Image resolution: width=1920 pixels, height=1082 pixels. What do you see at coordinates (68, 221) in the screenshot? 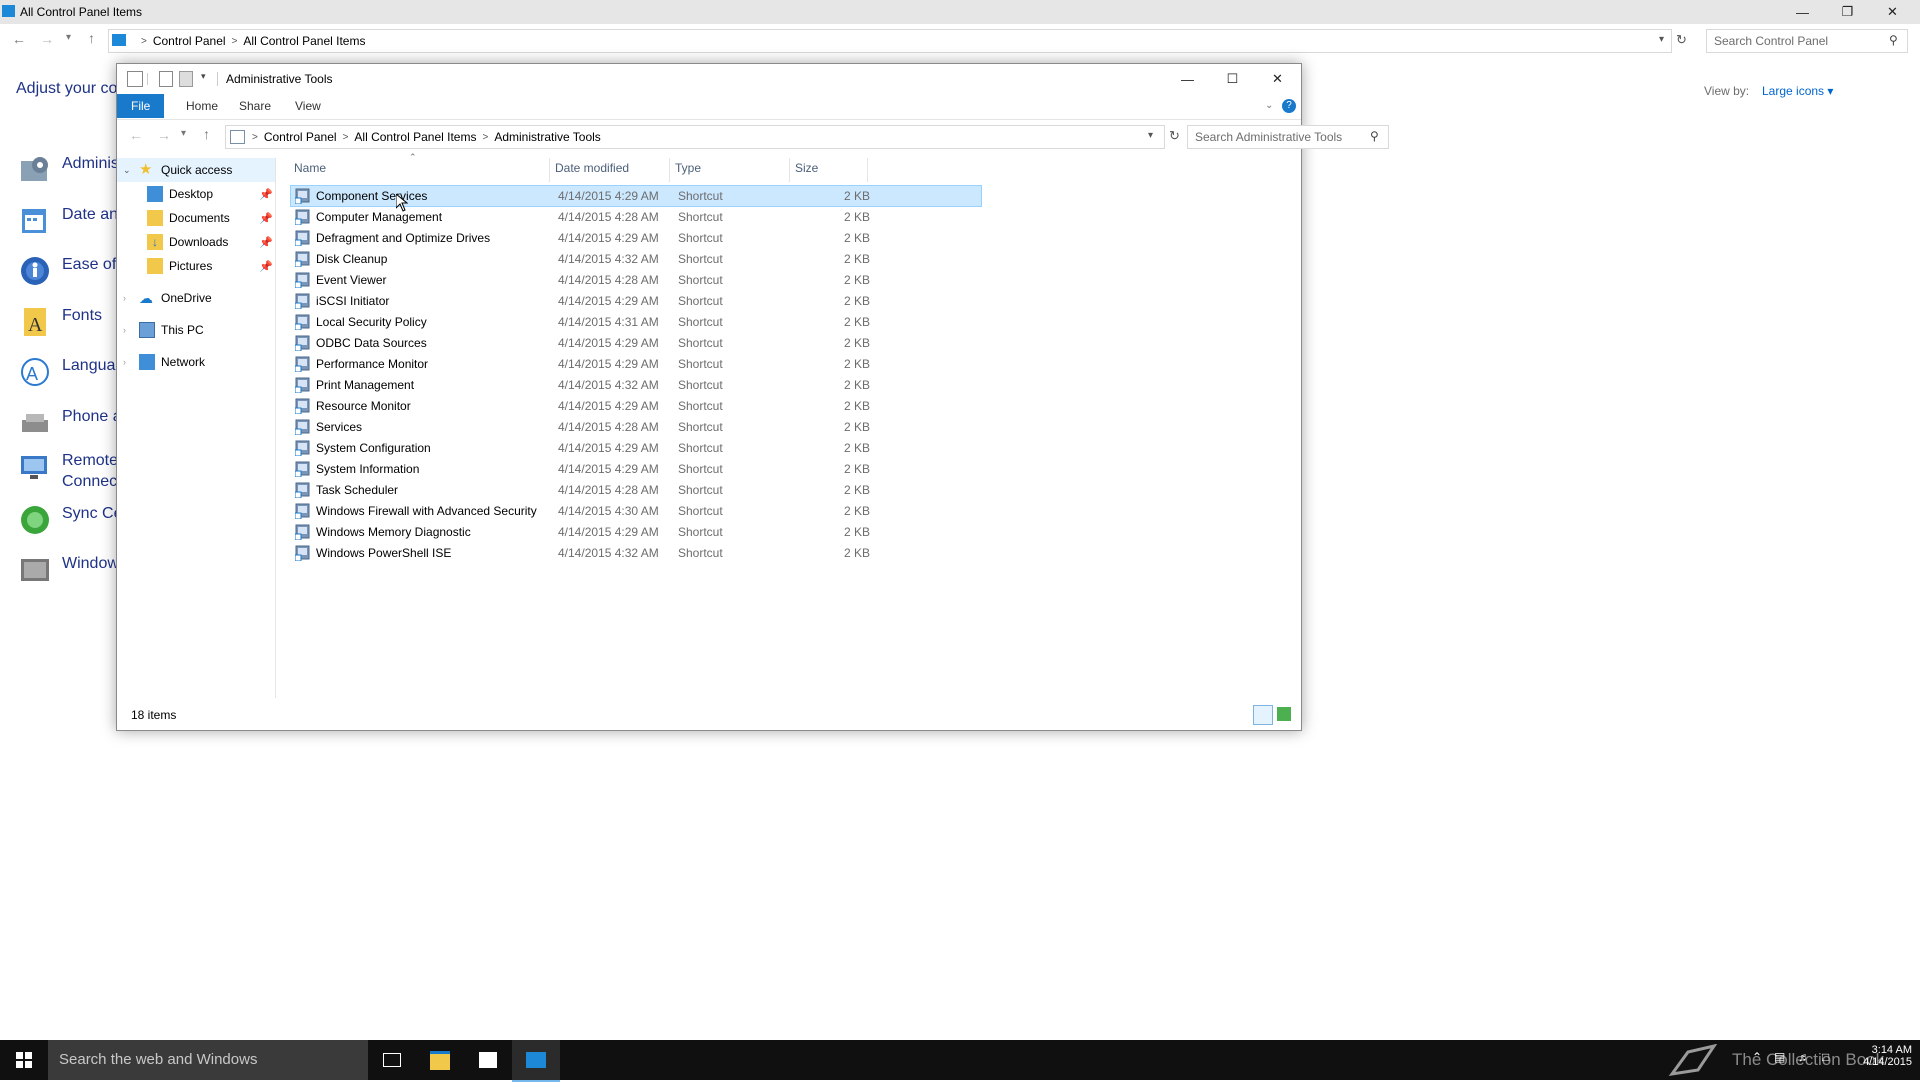
I see `cp-item-date-time: Date an` at bounding box center [68, 221].